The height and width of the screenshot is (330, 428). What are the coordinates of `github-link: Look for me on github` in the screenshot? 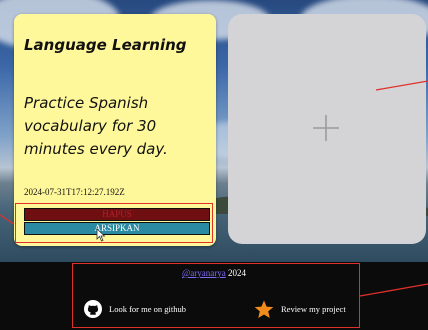 It's located at (135, 309).